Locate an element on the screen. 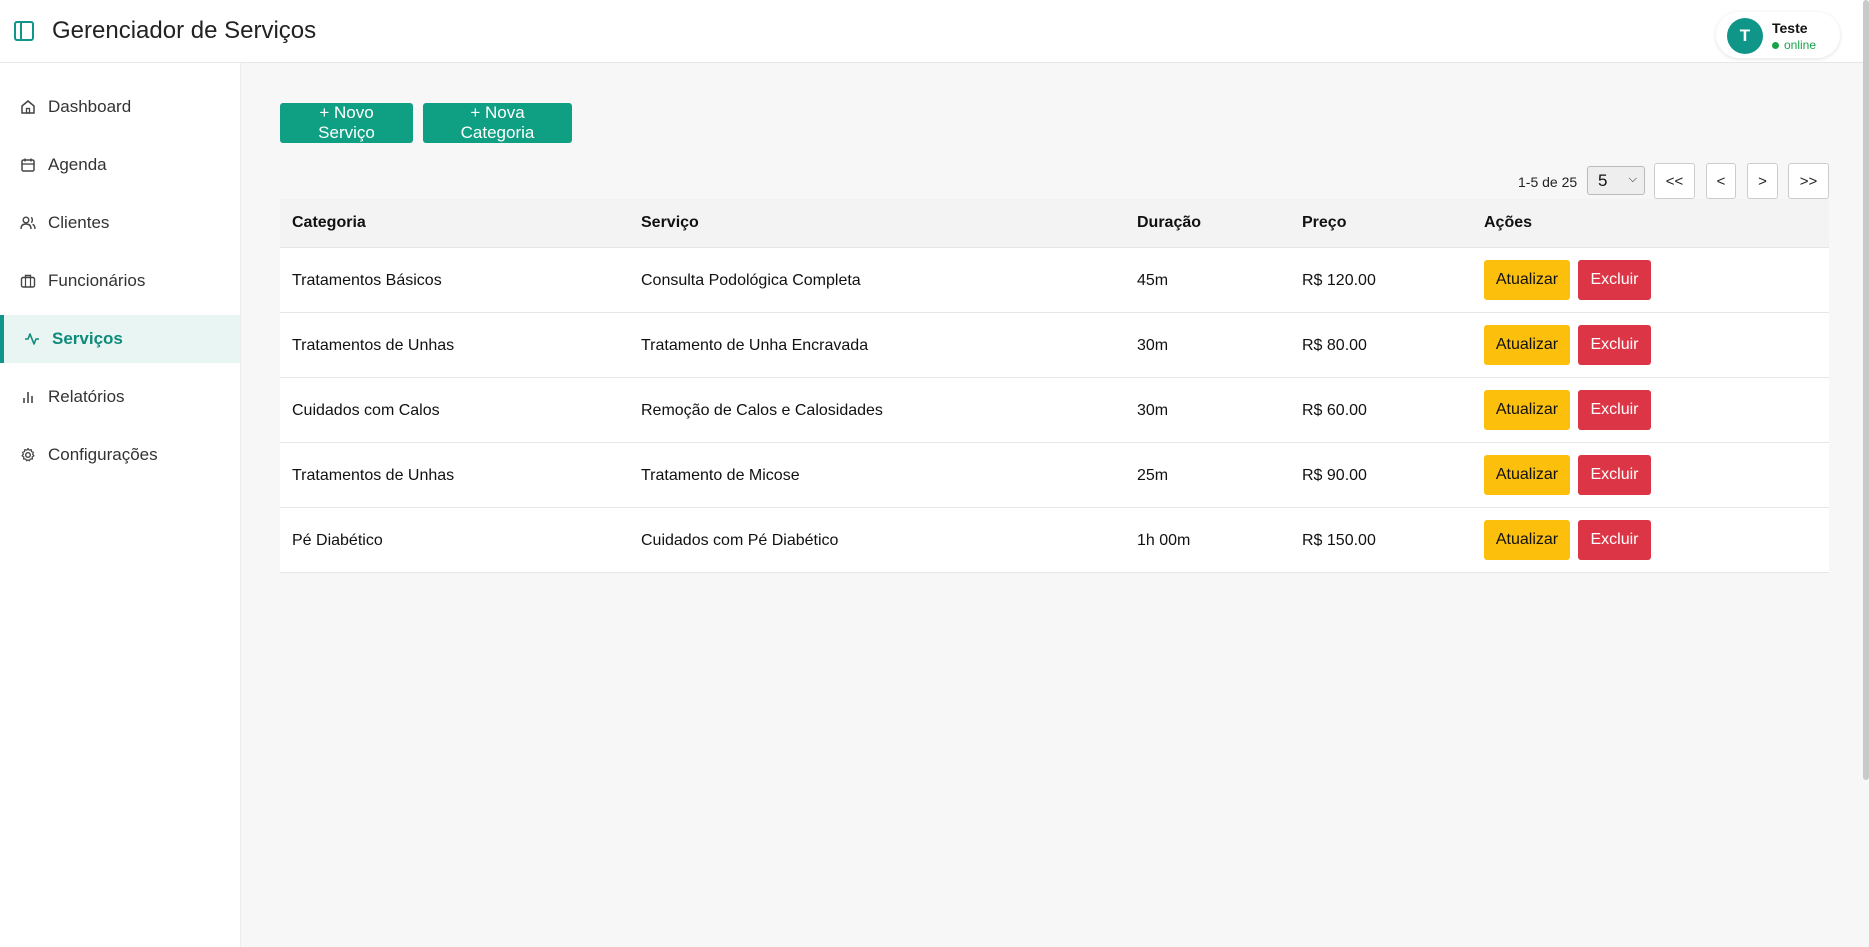  first-page-button: << is located at coordinates (1674, 181).